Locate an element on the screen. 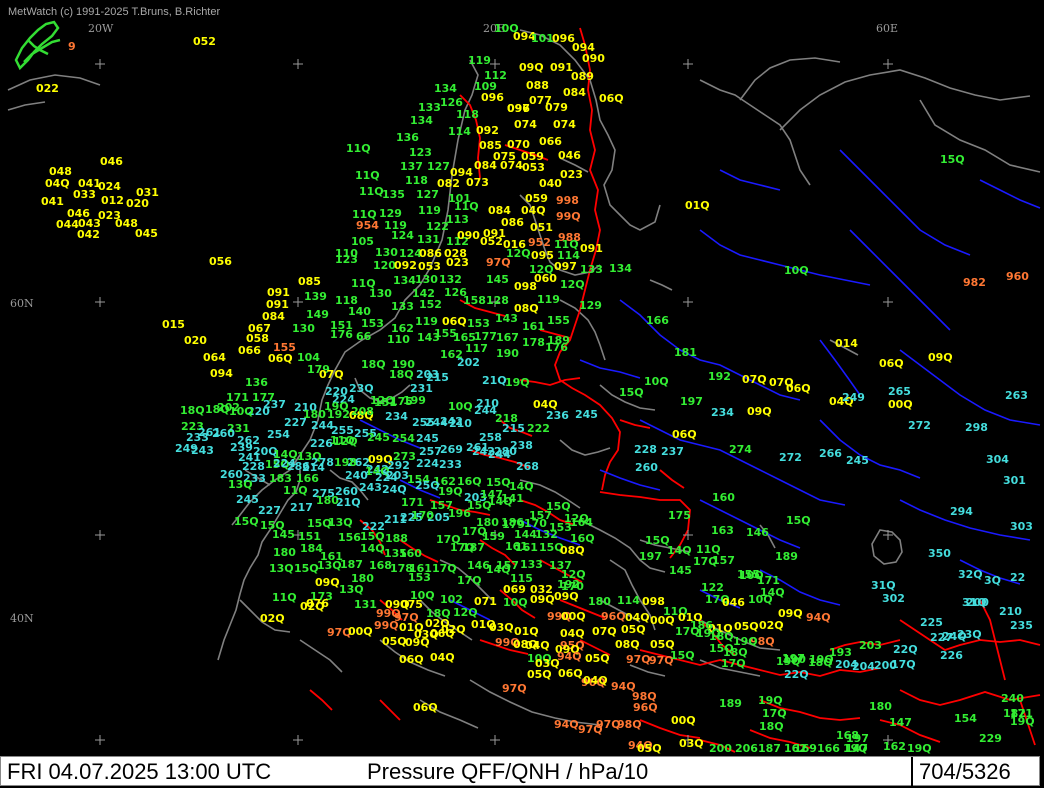 The width and height of the screenshot is (1044, 788). pressure-observation: 143 is located at coordinates (506, 318).